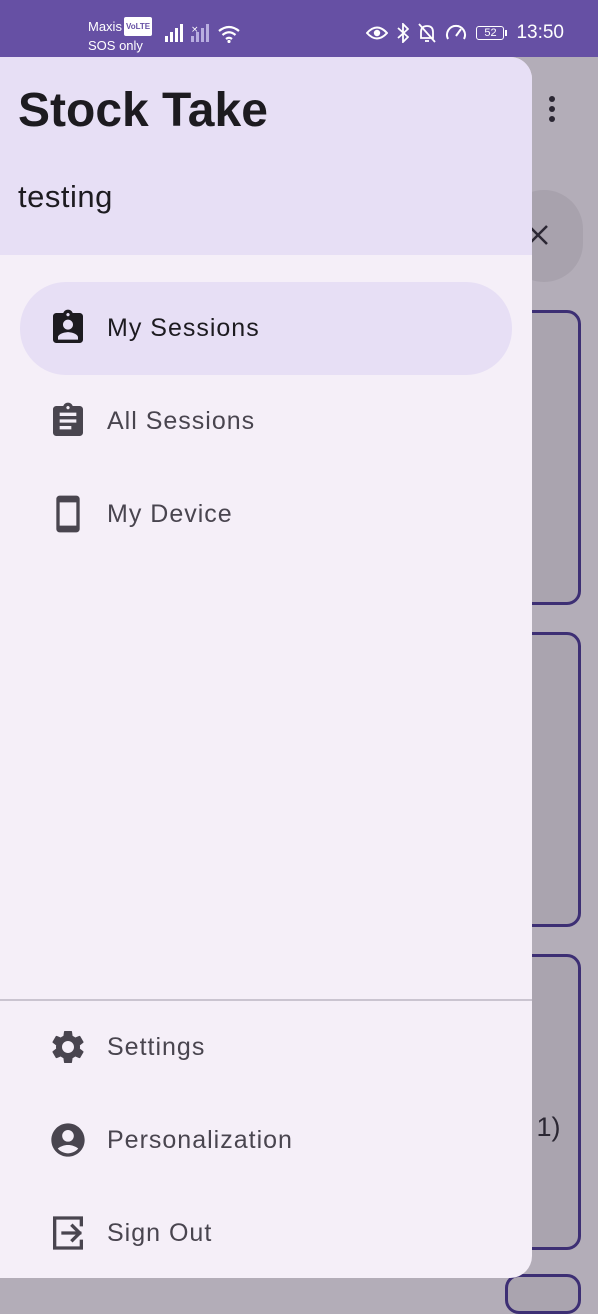  Describe the element at coordinates (115, 45) in the screenshot. I see `network-status: SOS only` at that location.